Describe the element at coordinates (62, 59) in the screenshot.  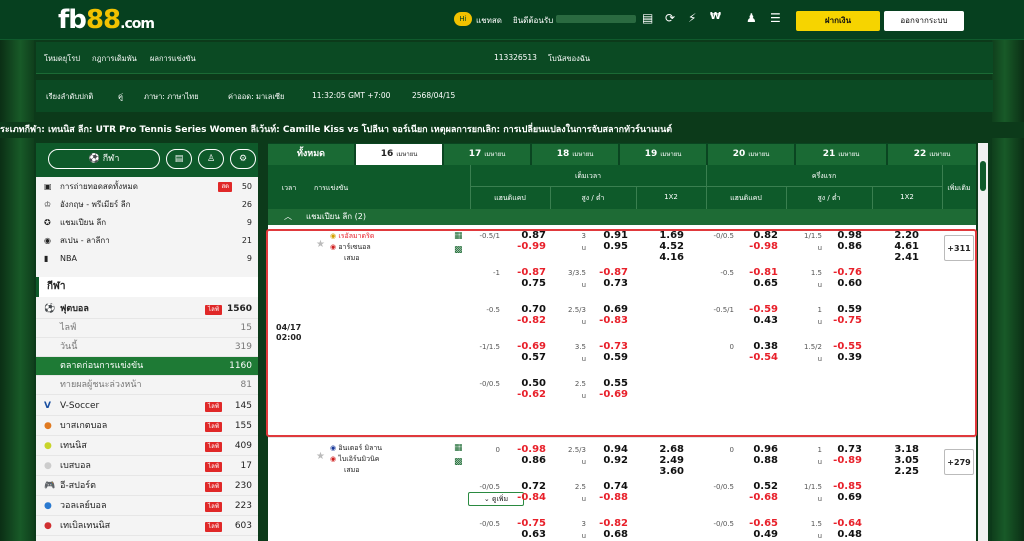
I see `nav-euro-mode: โหมดยุโรป` at that location.